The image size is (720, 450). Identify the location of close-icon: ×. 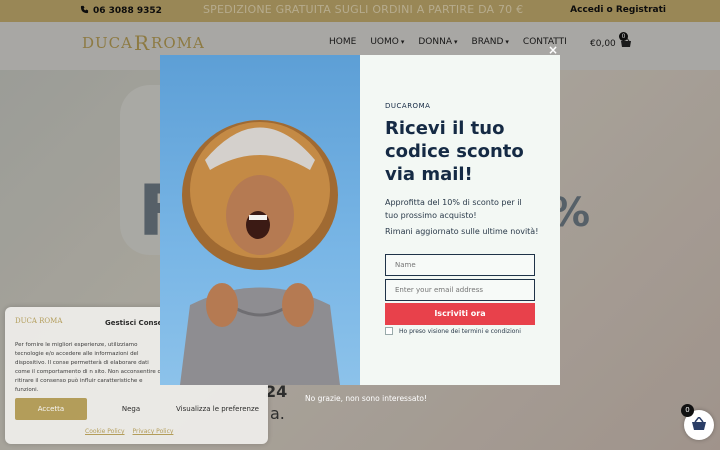
(553, 50).